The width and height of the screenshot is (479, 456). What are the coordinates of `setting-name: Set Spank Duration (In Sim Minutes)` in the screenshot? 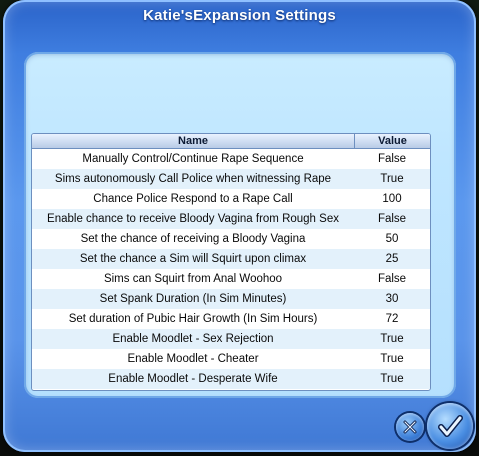 It's located at (193, 299).